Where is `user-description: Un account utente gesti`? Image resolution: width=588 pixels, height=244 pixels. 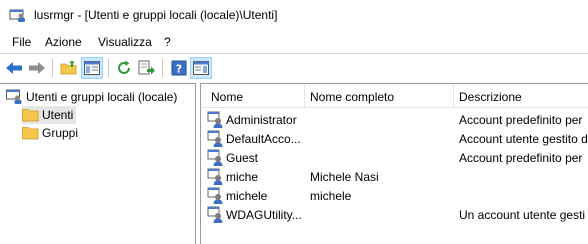 user-description: Un account utente gesti is located at coordinates (522, 215).